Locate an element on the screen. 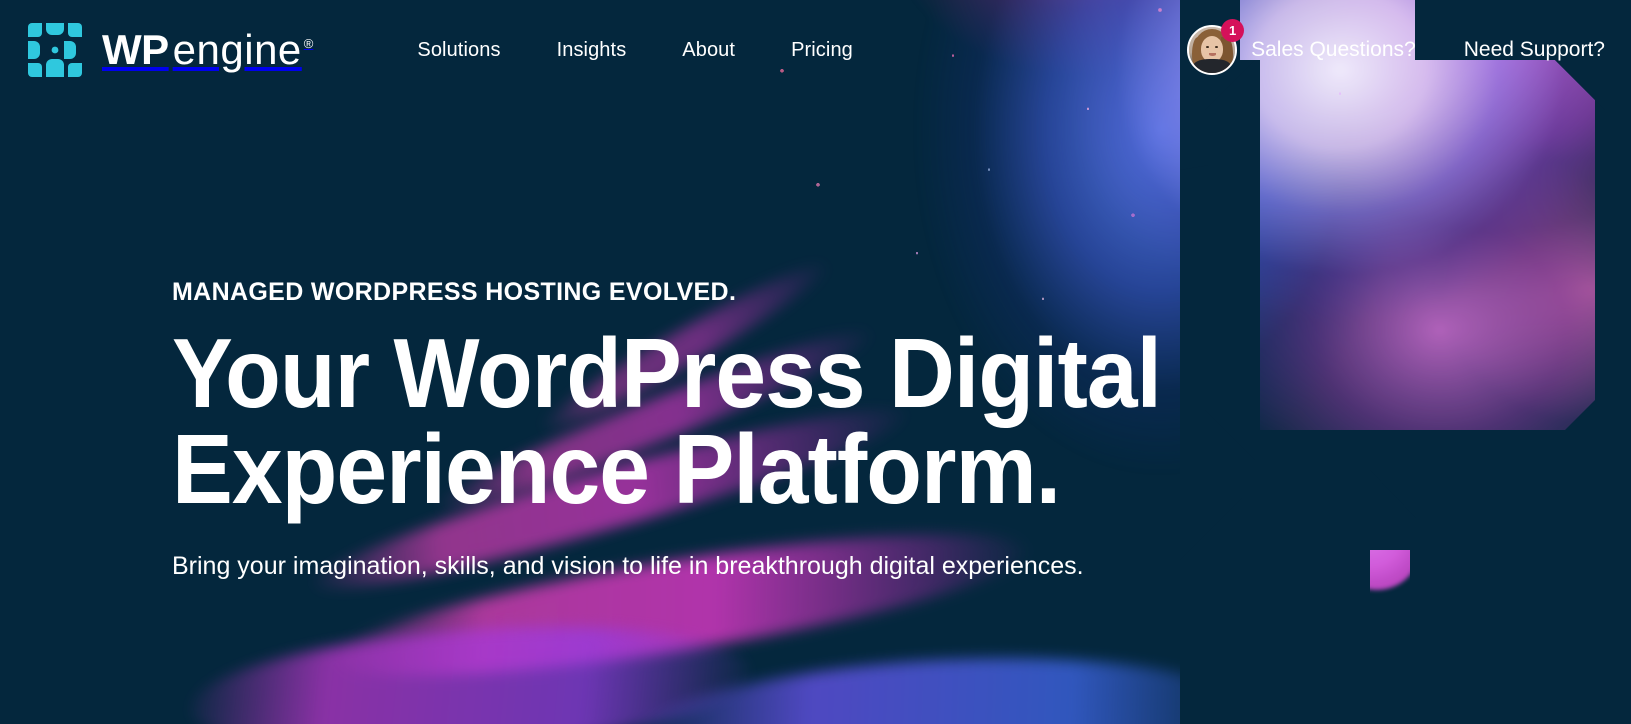 This screenshot has height=724, width=1631. sales-questions-link: Sales Questions? is located at coordinates (1333, 50).